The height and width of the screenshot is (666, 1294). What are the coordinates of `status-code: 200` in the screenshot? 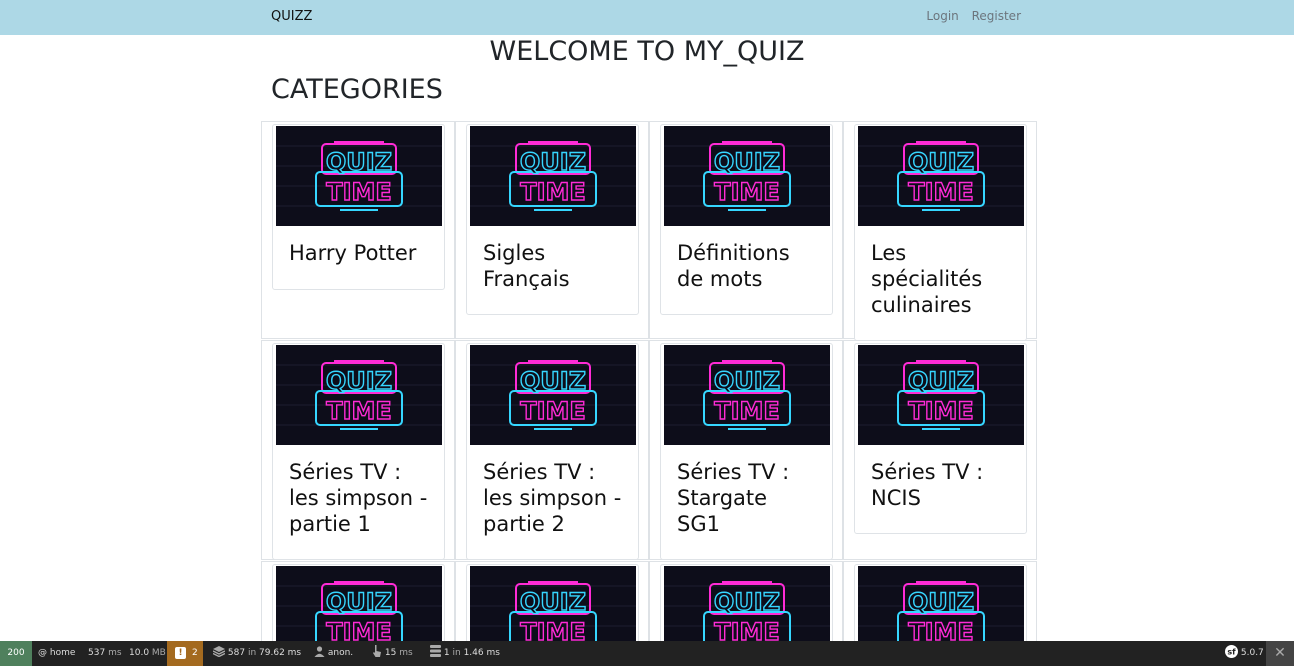 It's located at (16, 653).